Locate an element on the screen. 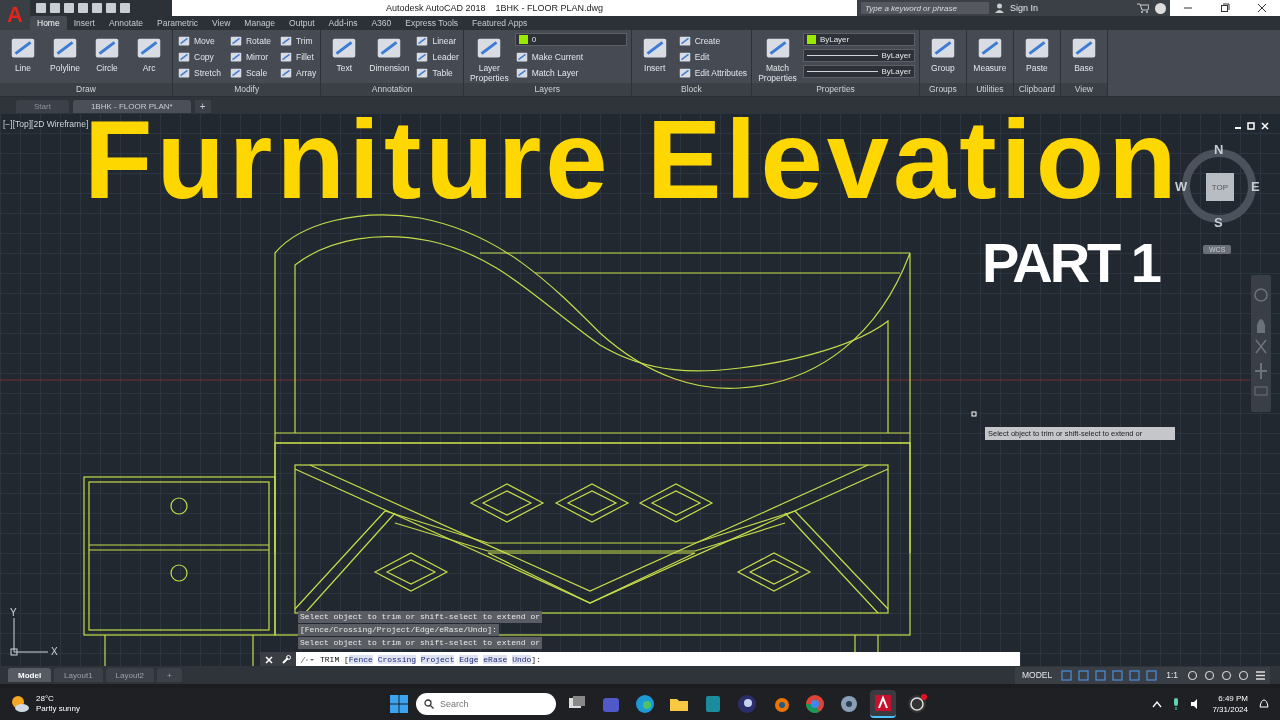 This screenshot has height=720, width=1280. command-line-field: TRIM [Fence Crossing Project Edge eRase Undo]: is located at coordinates (658, 659).